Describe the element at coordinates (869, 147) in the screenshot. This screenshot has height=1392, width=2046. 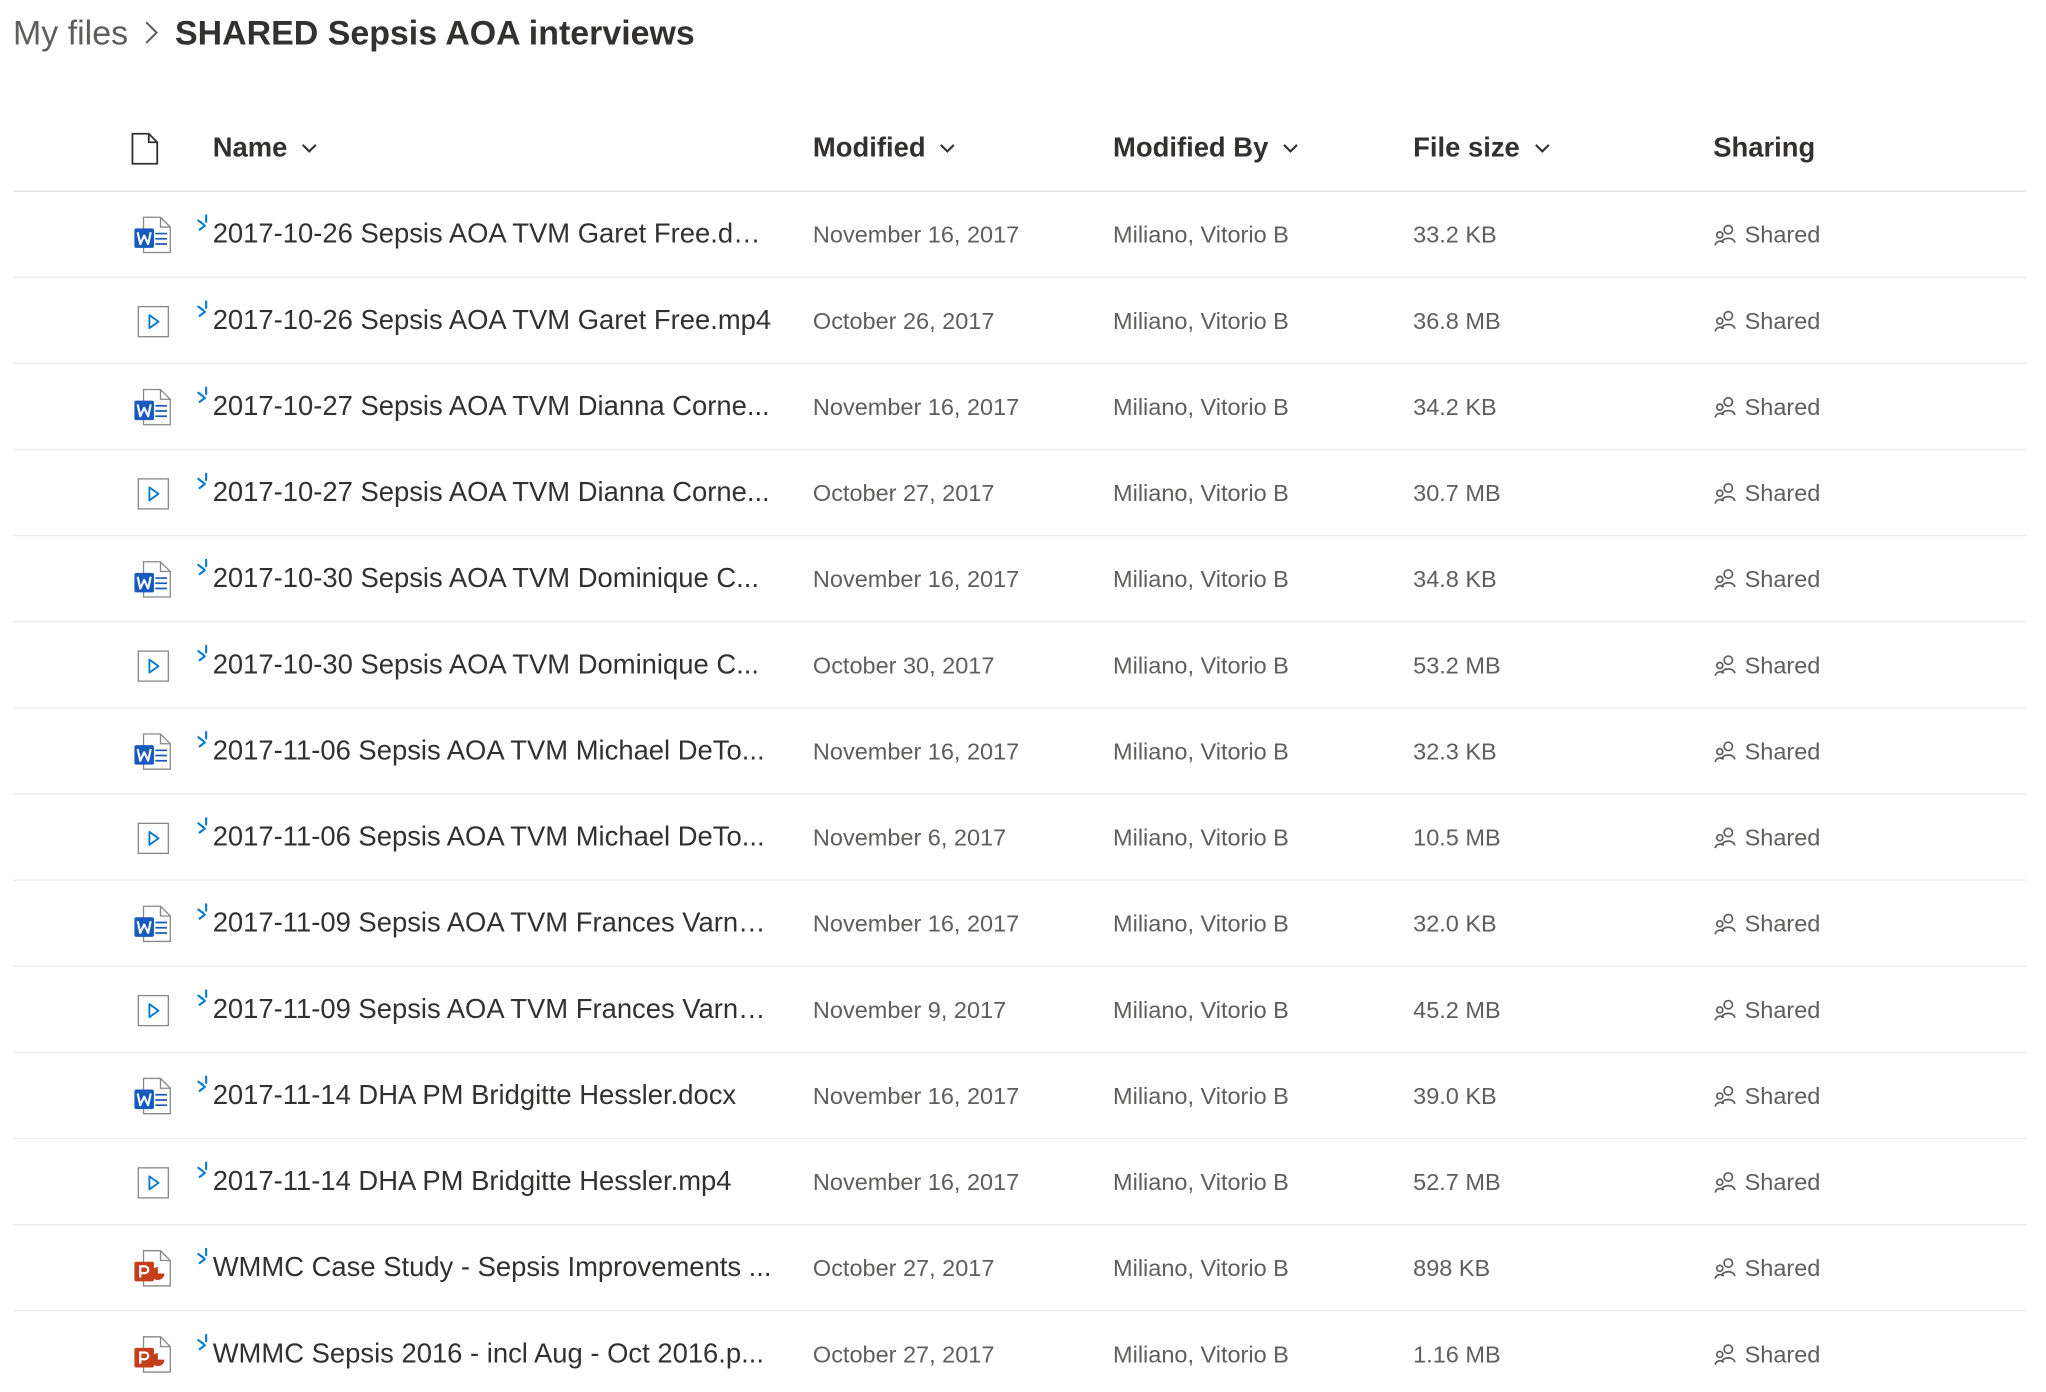
I see `column-header-modified-label: Modified` at that location.